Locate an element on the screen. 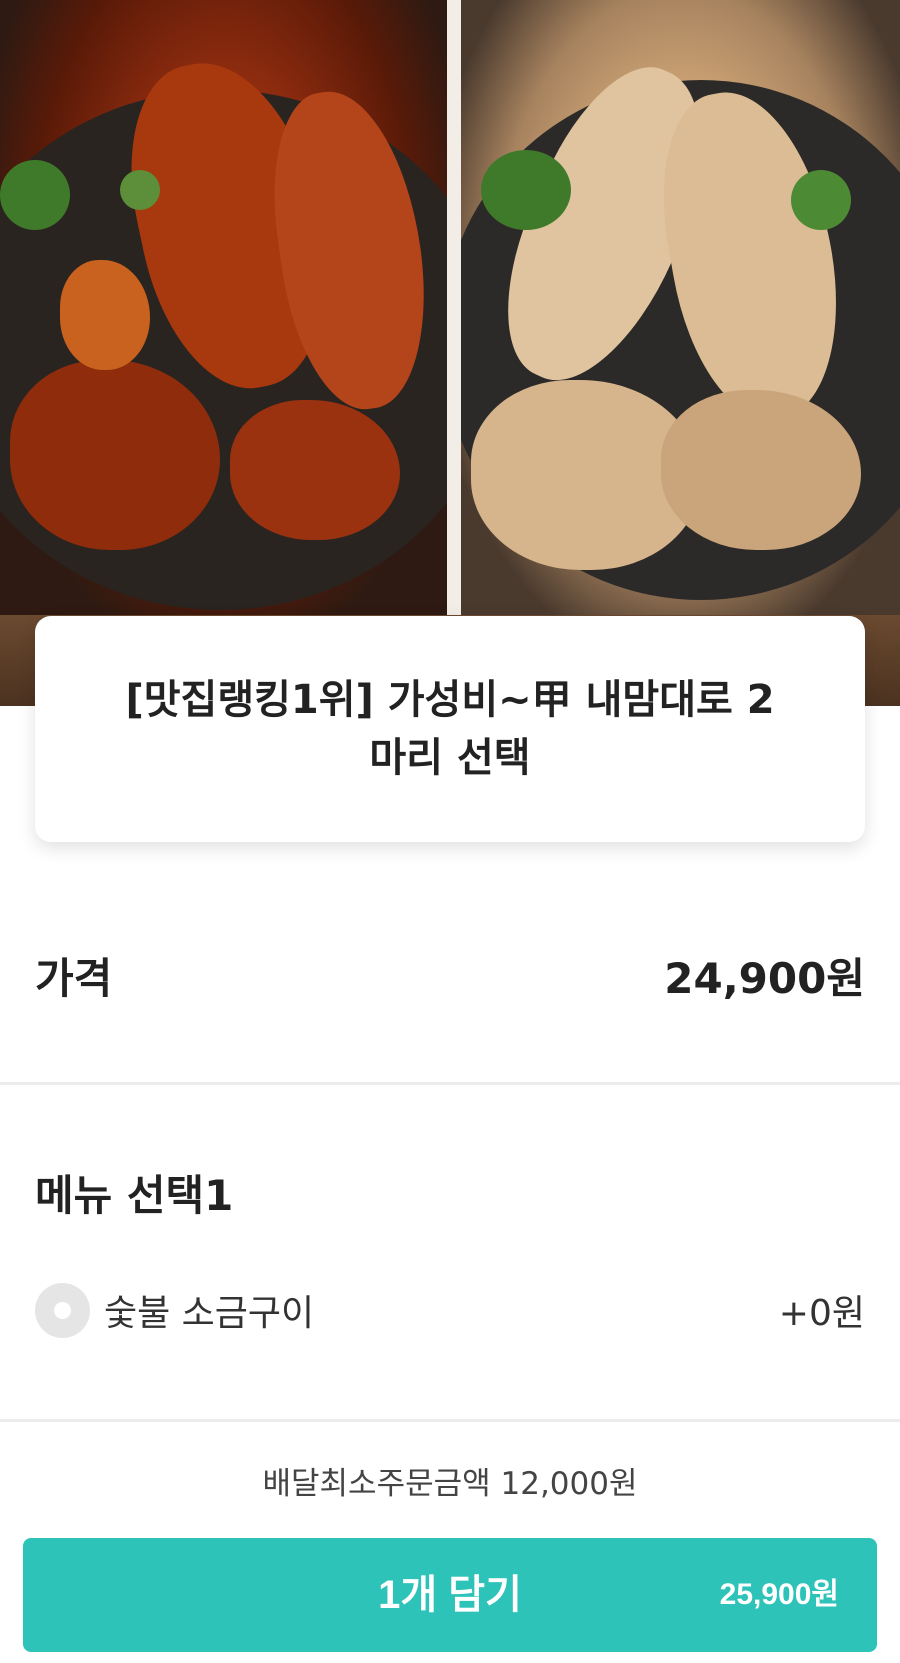 This screenshot has height=1663, width=900. minimum-order-notice: 배달최소주문금액 12,000원 is located at coordinates (450, 1484).